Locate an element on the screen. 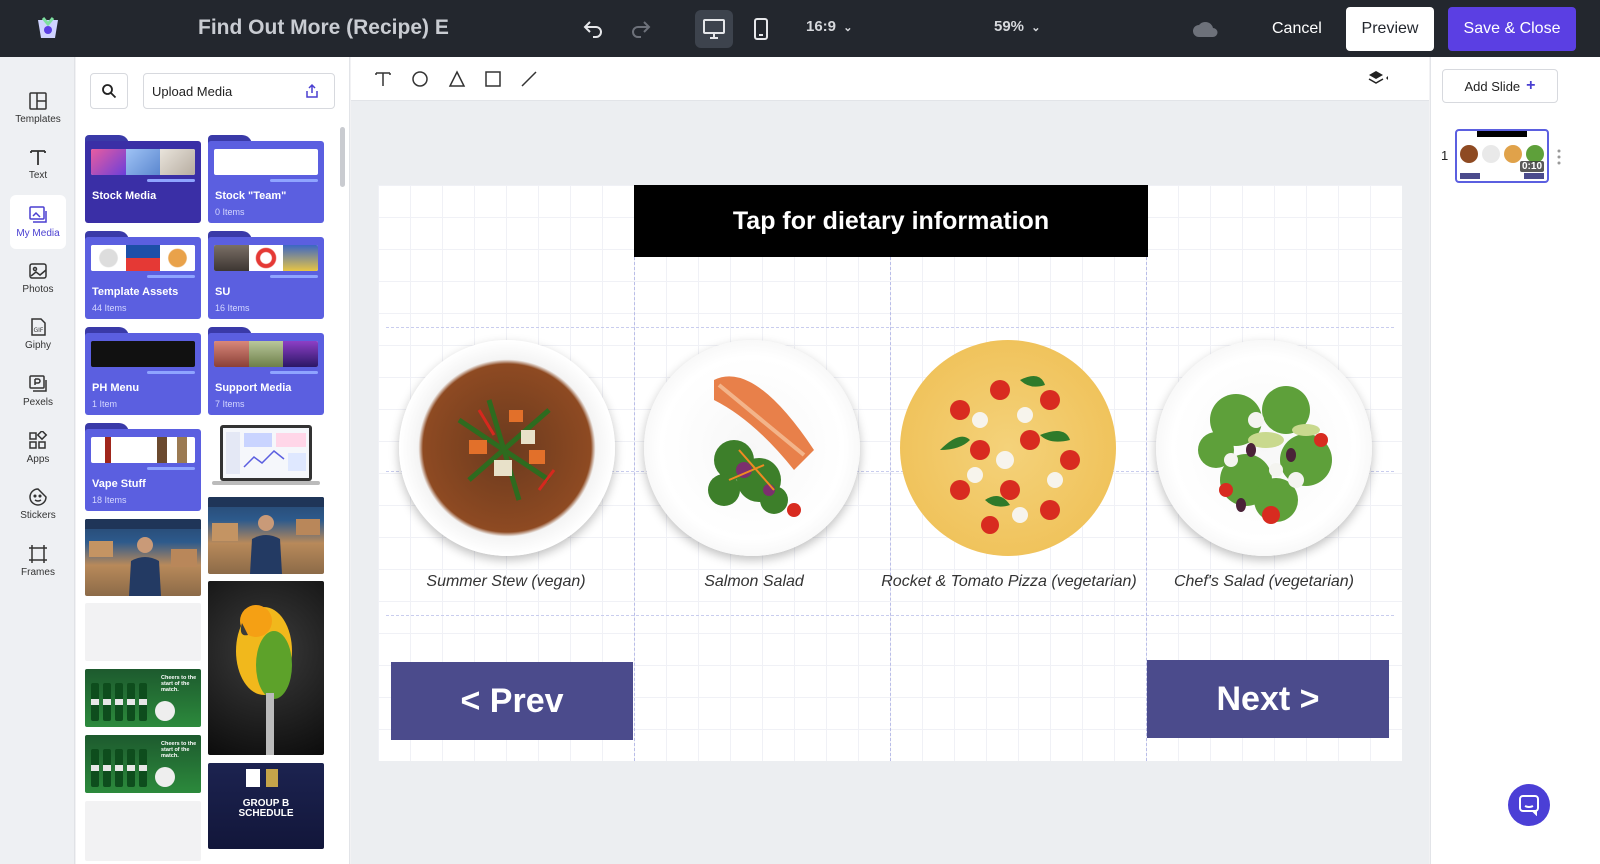 Image resolution: width=1600 pixels, height=864 pixels. prev-button: < Prev is located at coordinates (512, 701).